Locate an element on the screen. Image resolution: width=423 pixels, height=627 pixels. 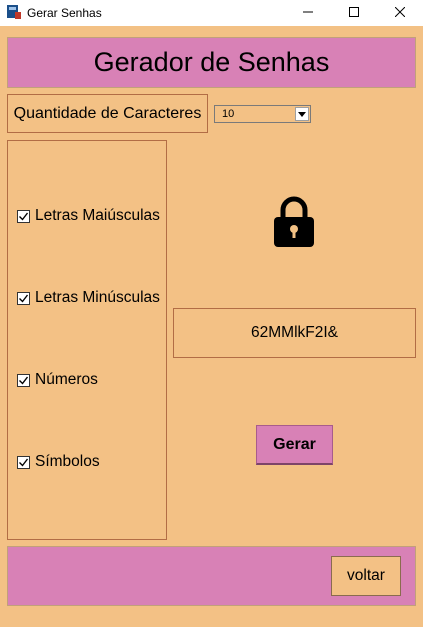
header-banner: Gerador de Senhas is located at coordinates (211, 62).